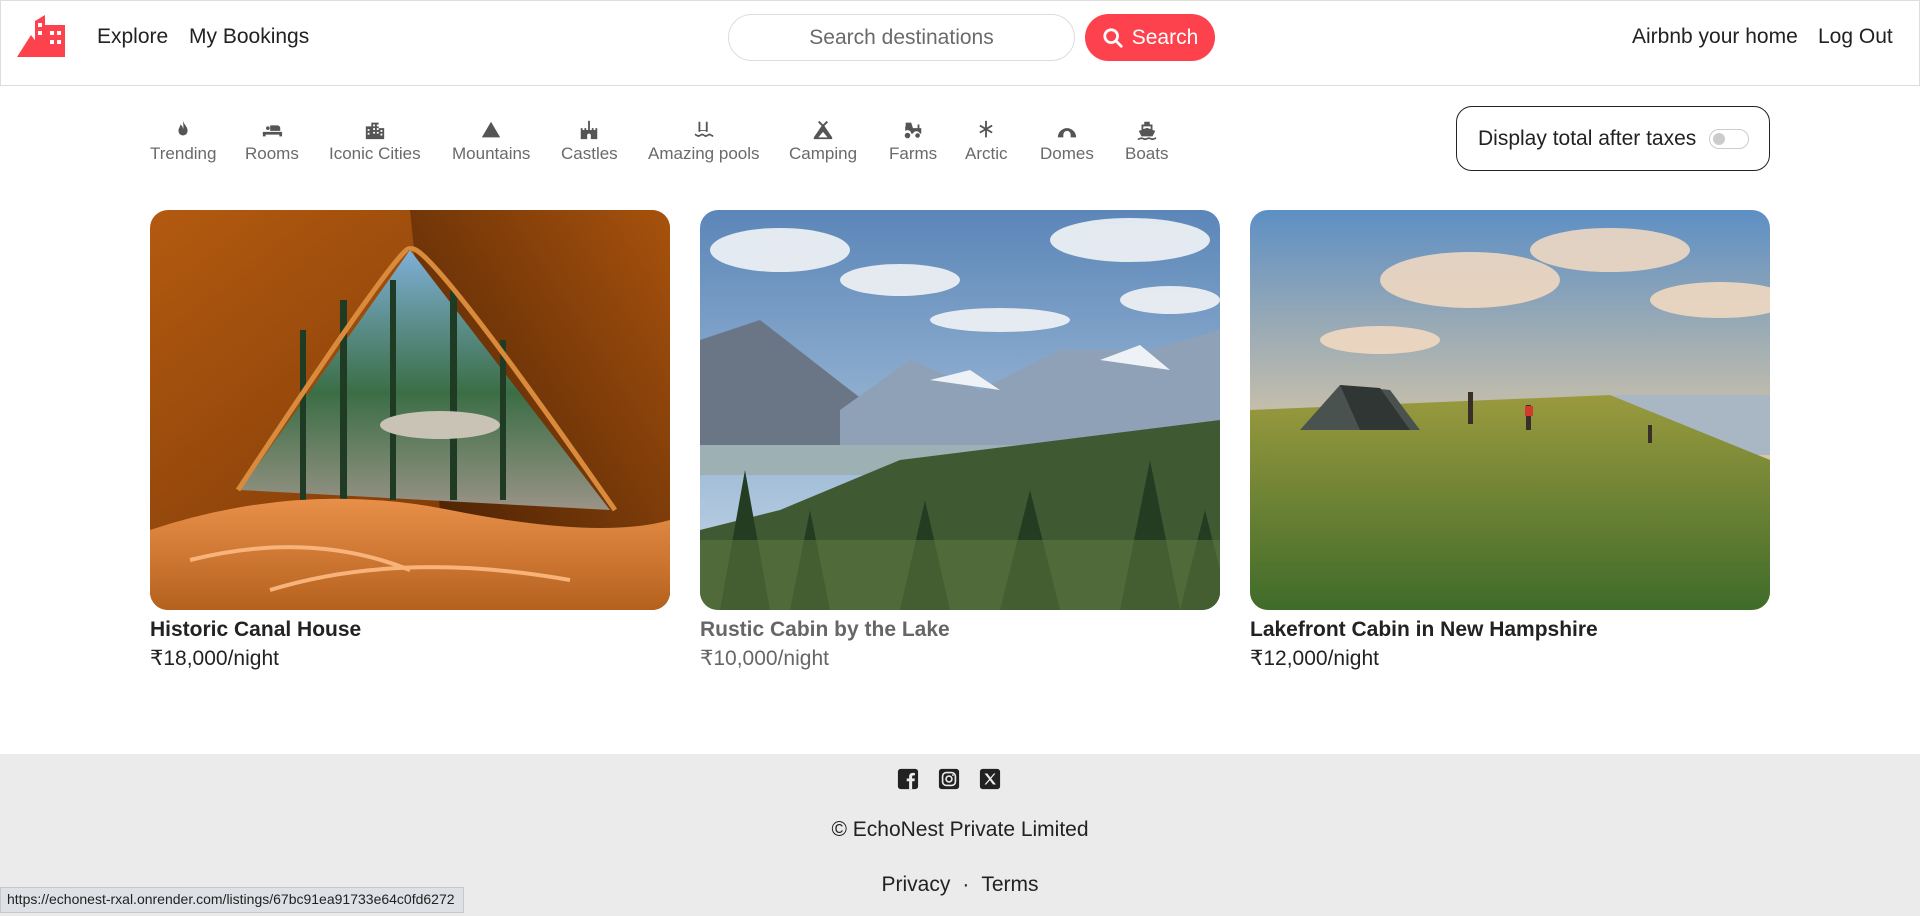 The height and width of the screenshot is (916, 1920). I want to click on filter-label: Camping, so click(823, 153).